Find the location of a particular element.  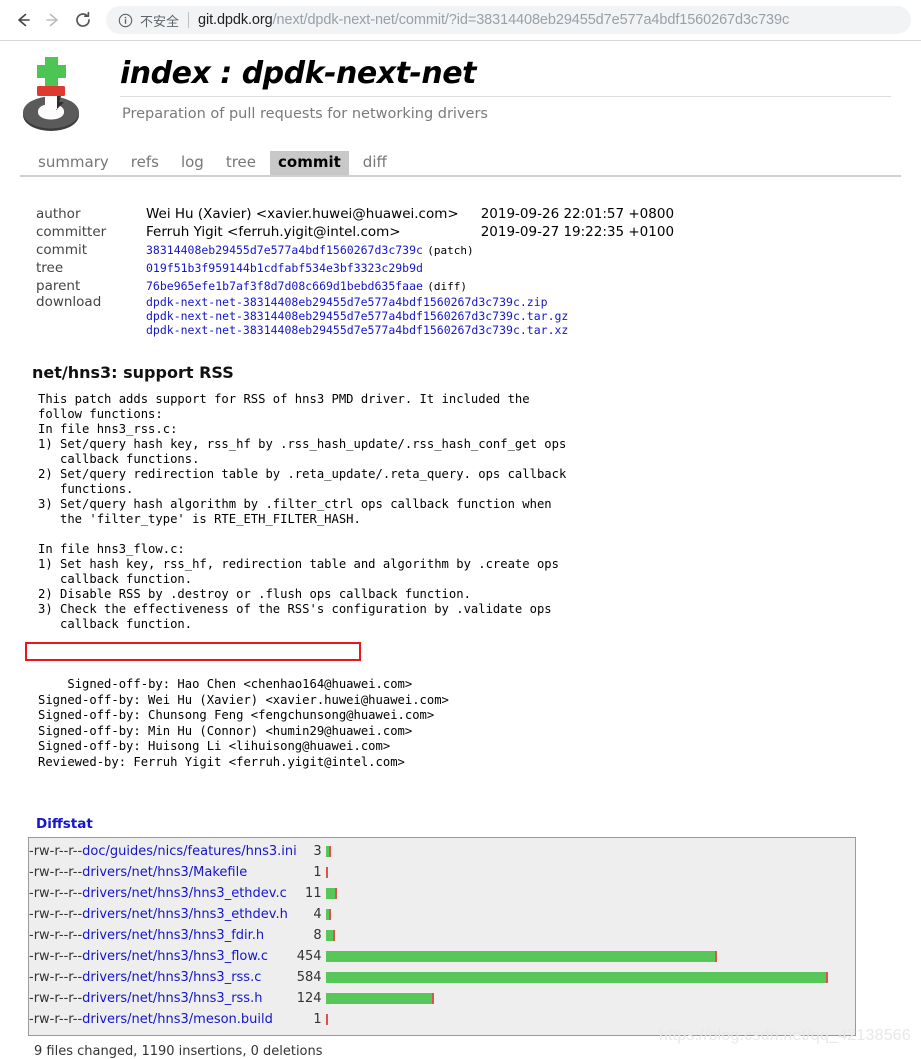

parent-label: parent is located at coordinates (58, 286).